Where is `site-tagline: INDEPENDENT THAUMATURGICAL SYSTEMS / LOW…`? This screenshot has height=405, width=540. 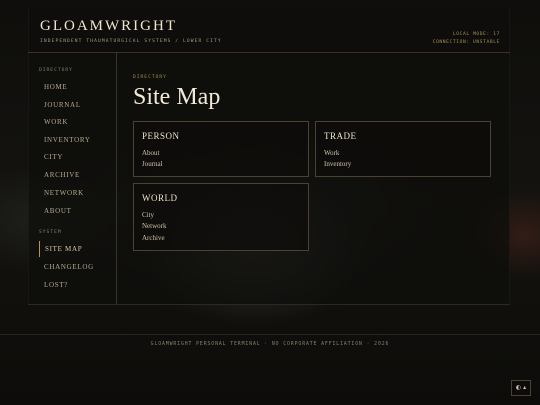
site-tagline: INDEPENDENT THAUMATURGICAL SYSTEMS / LOW… is located at coordinates (131, 41).